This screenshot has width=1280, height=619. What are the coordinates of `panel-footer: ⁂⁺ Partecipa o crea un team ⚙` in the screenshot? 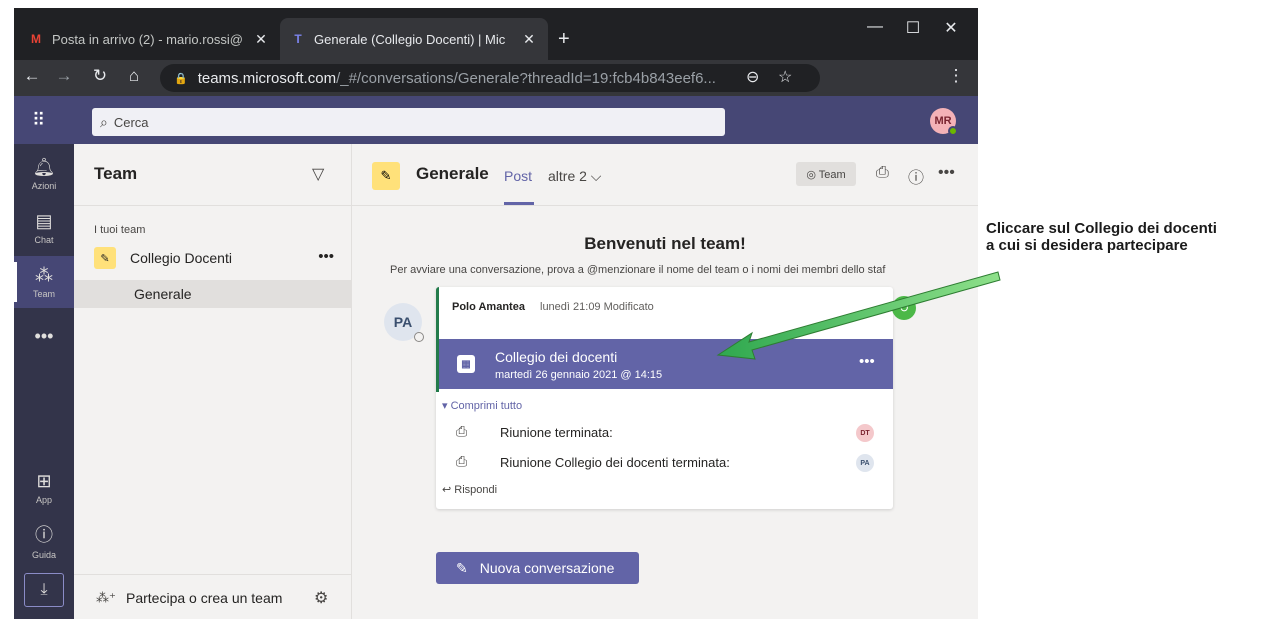 It's located at (213, 596).